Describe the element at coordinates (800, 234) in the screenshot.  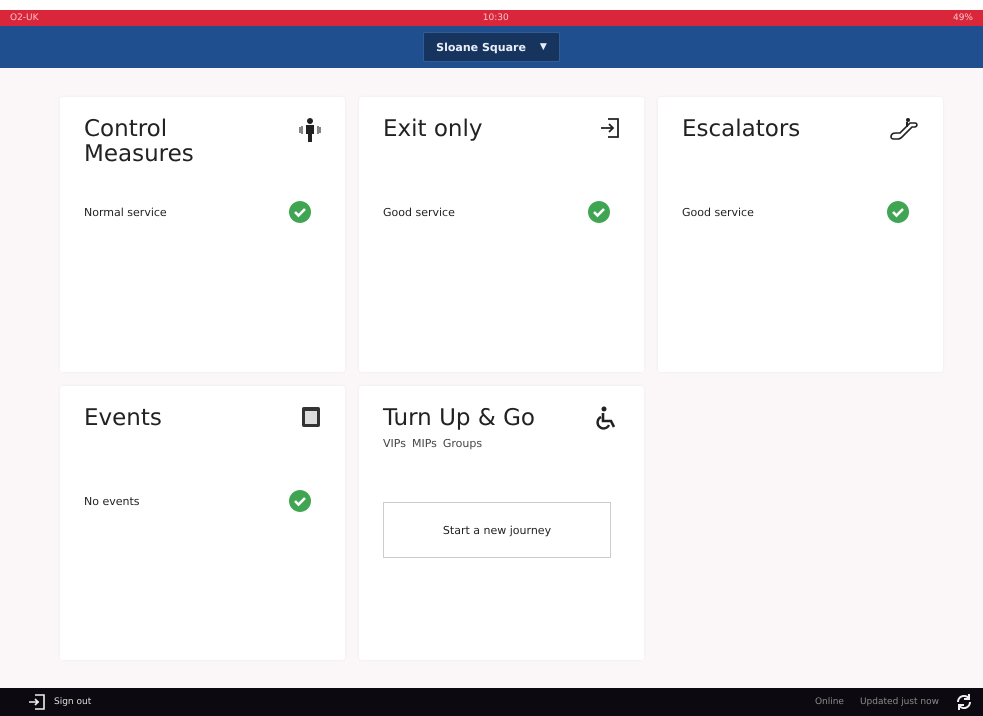
I see `status-card: Escalators Good service` at that location.